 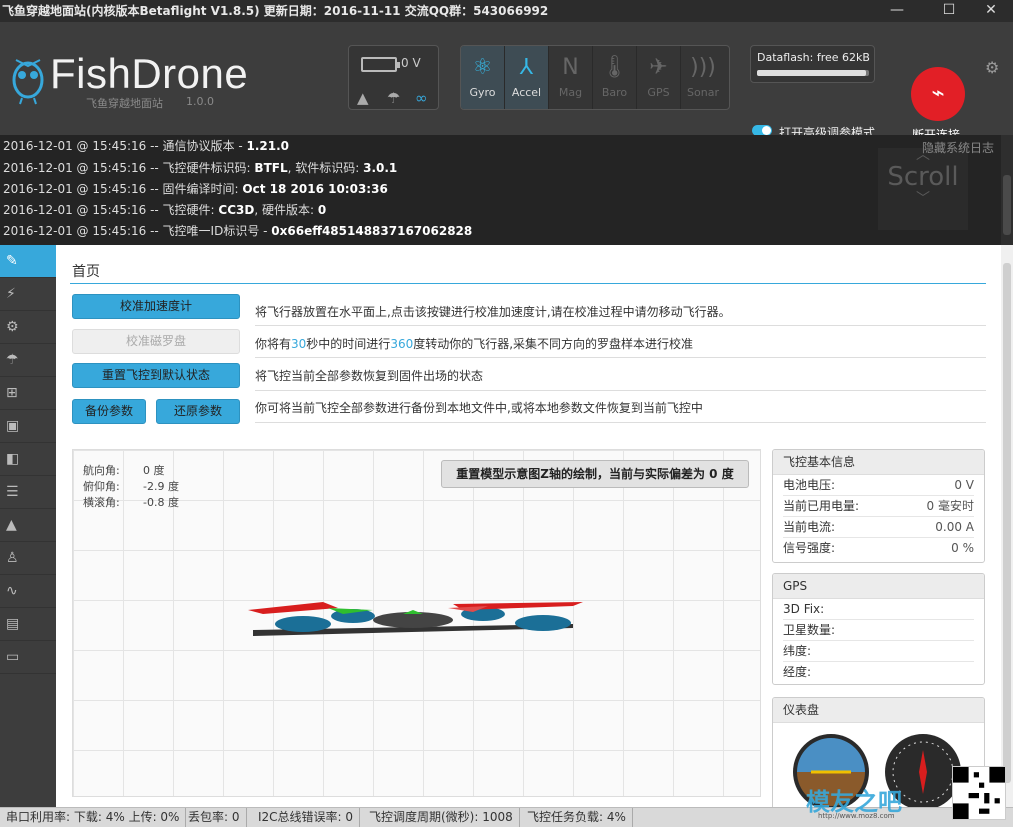 I want to click on reset-defaults-button: 重置飞控到默认状态, so click(x=156, y=375).